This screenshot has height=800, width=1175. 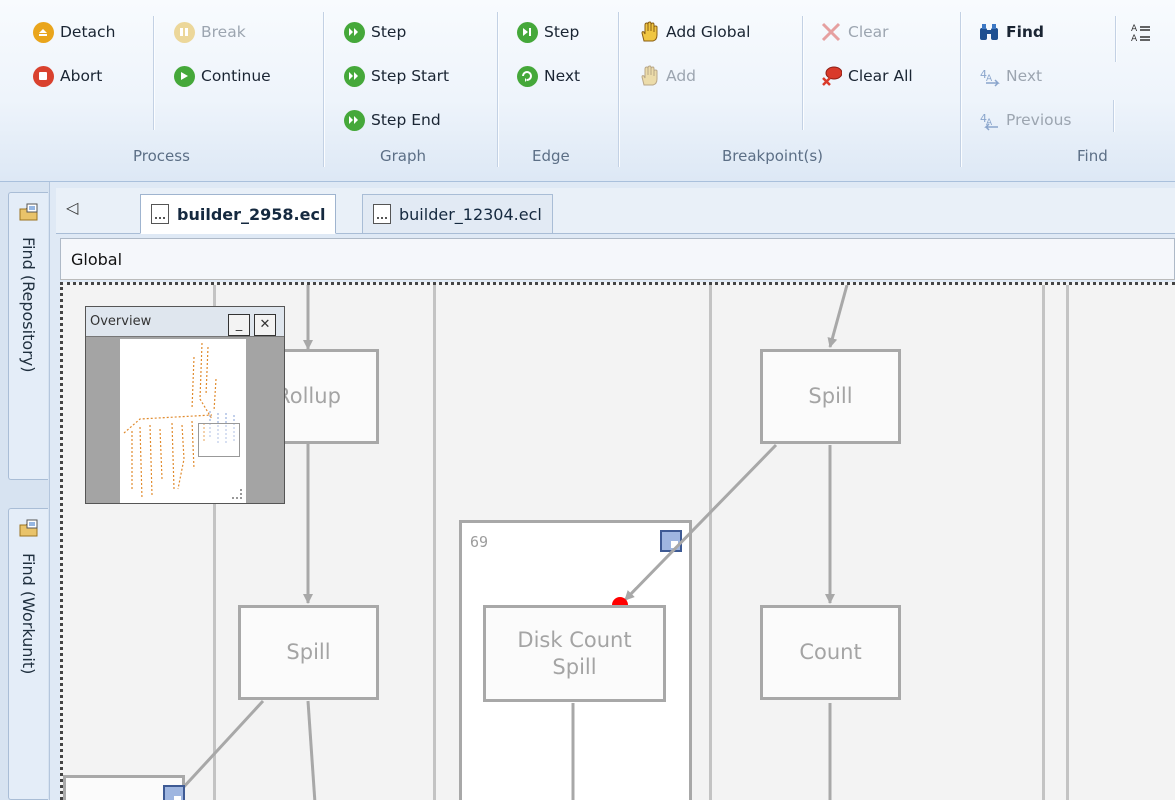 I want to click on process-group-label: Process, so click(x=161, y=156).